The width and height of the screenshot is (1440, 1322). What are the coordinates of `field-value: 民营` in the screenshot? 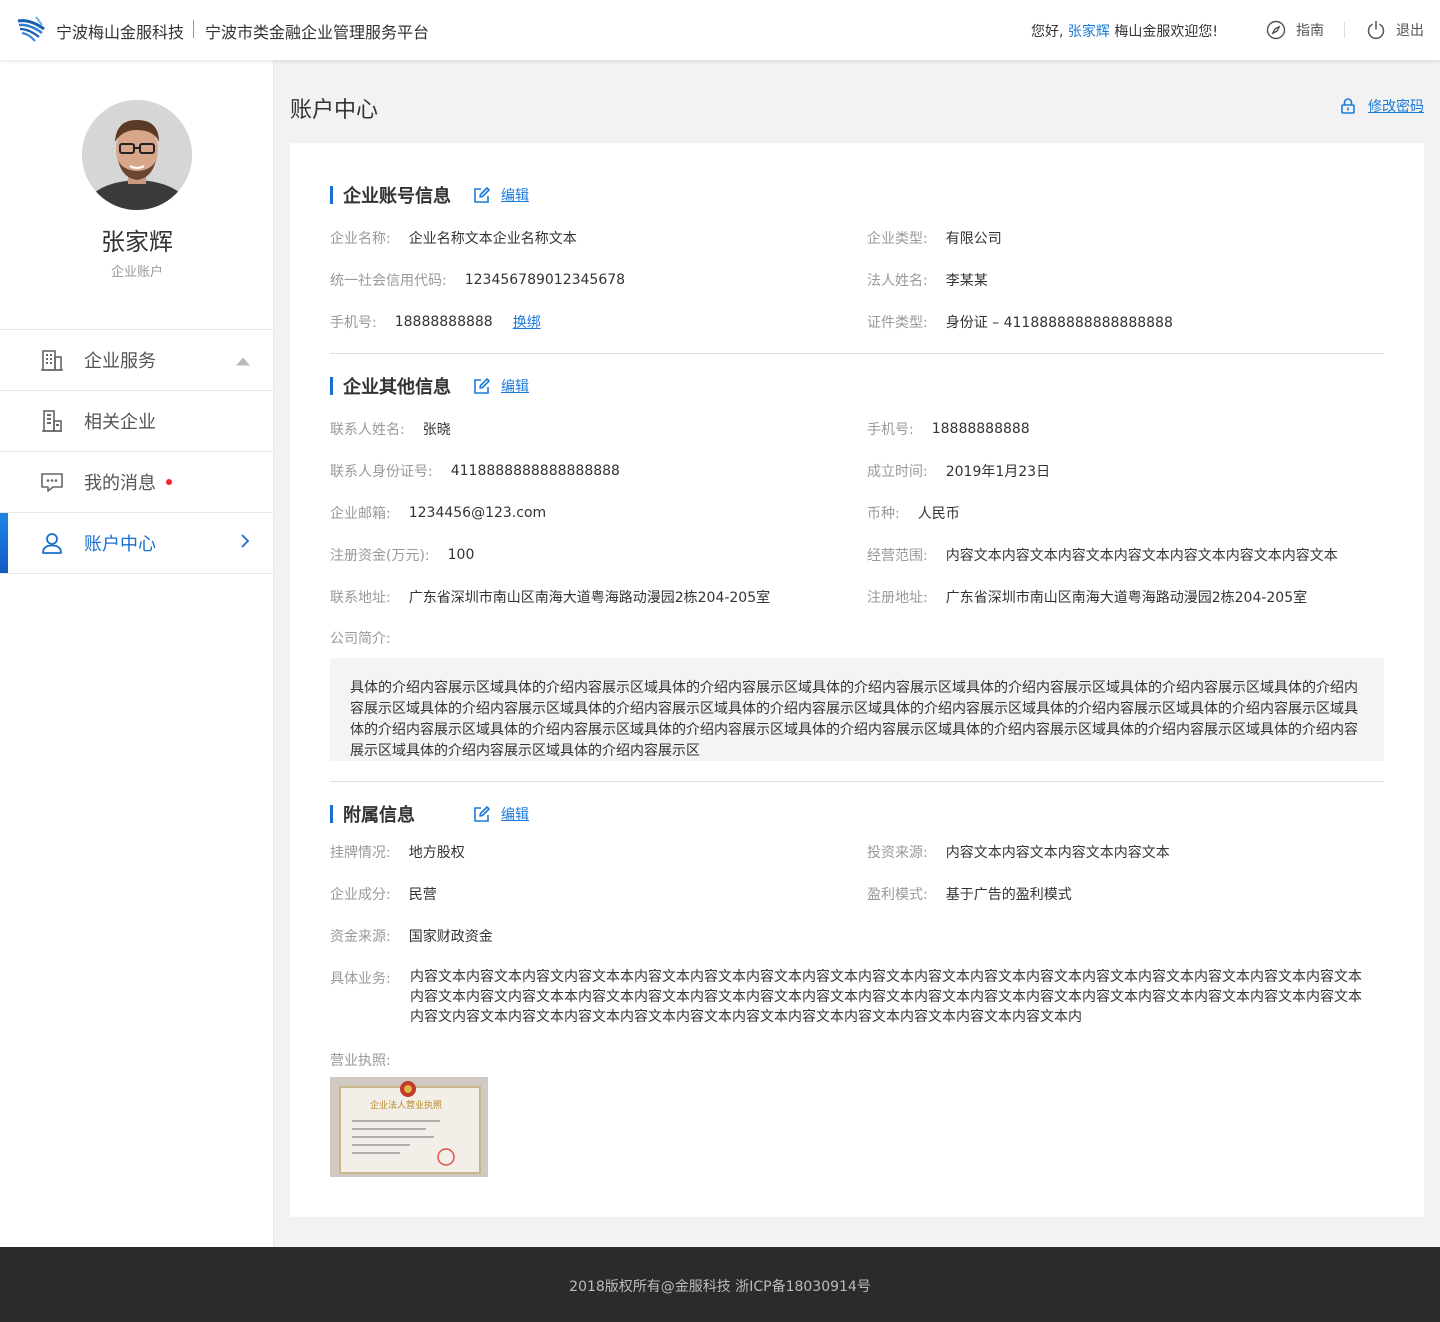 It's located at (422, 895).